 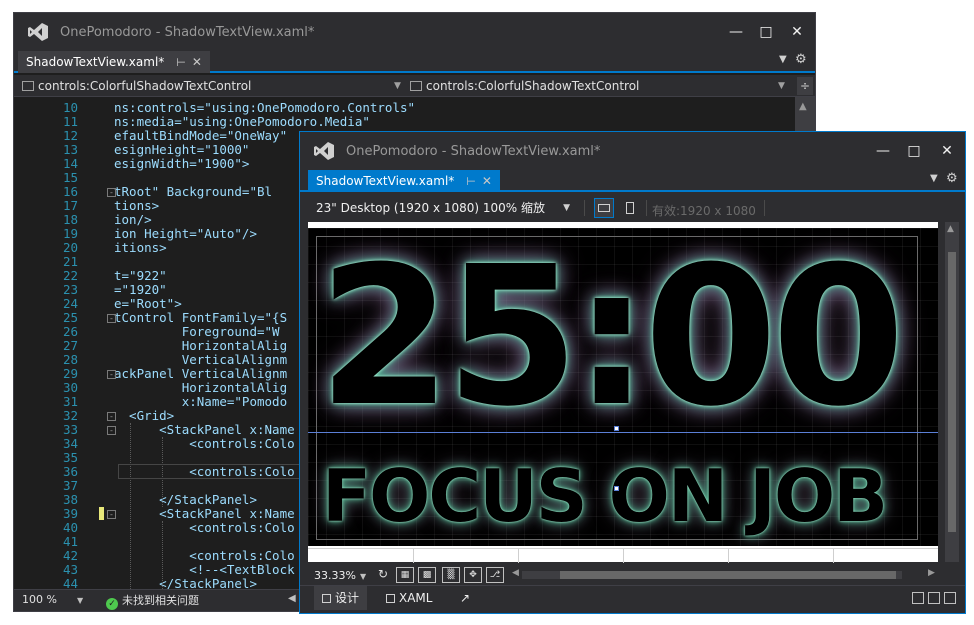 What do you see at coordinates (324, 151) in the screenshot?
I see `visual-studio-logo-icon` at bounding box center [324, 151].